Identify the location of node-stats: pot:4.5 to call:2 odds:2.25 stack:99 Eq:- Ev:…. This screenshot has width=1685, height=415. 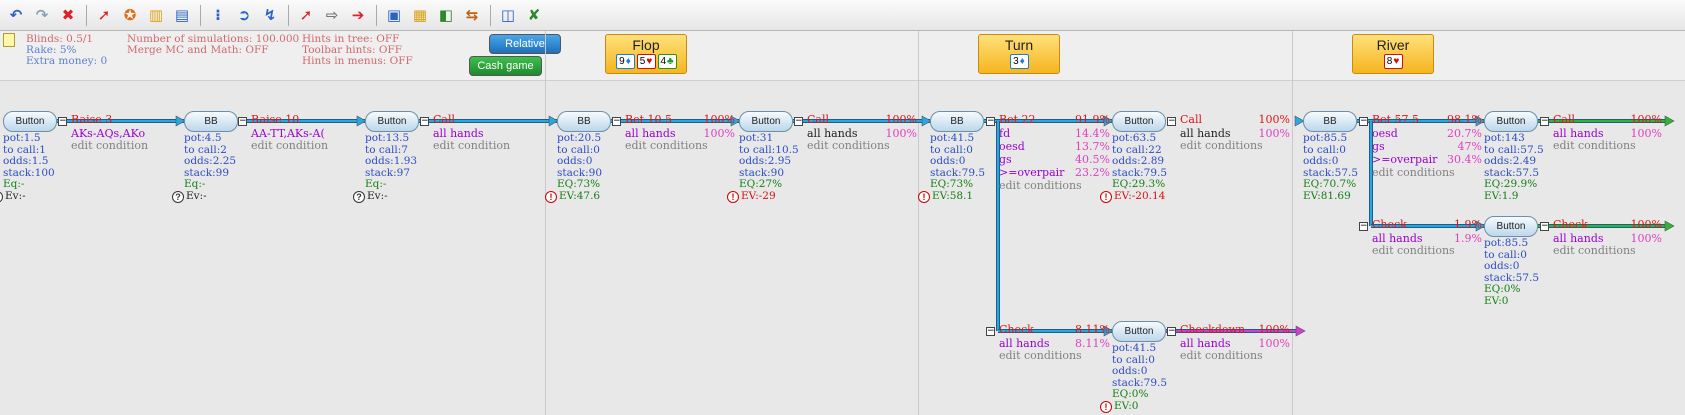
(210, 167).